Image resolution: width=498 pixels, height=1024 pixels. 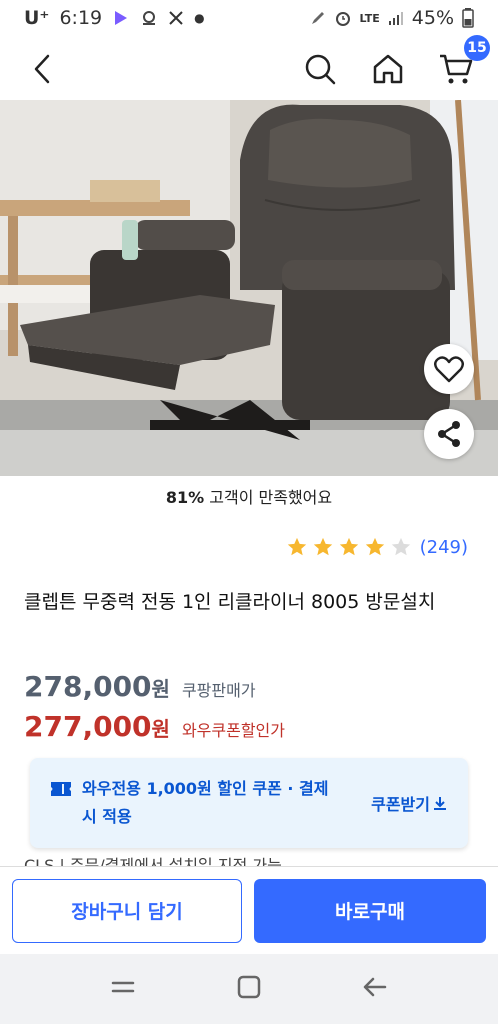 I want to click on recent-apps-button, so click(x=123, y=989).